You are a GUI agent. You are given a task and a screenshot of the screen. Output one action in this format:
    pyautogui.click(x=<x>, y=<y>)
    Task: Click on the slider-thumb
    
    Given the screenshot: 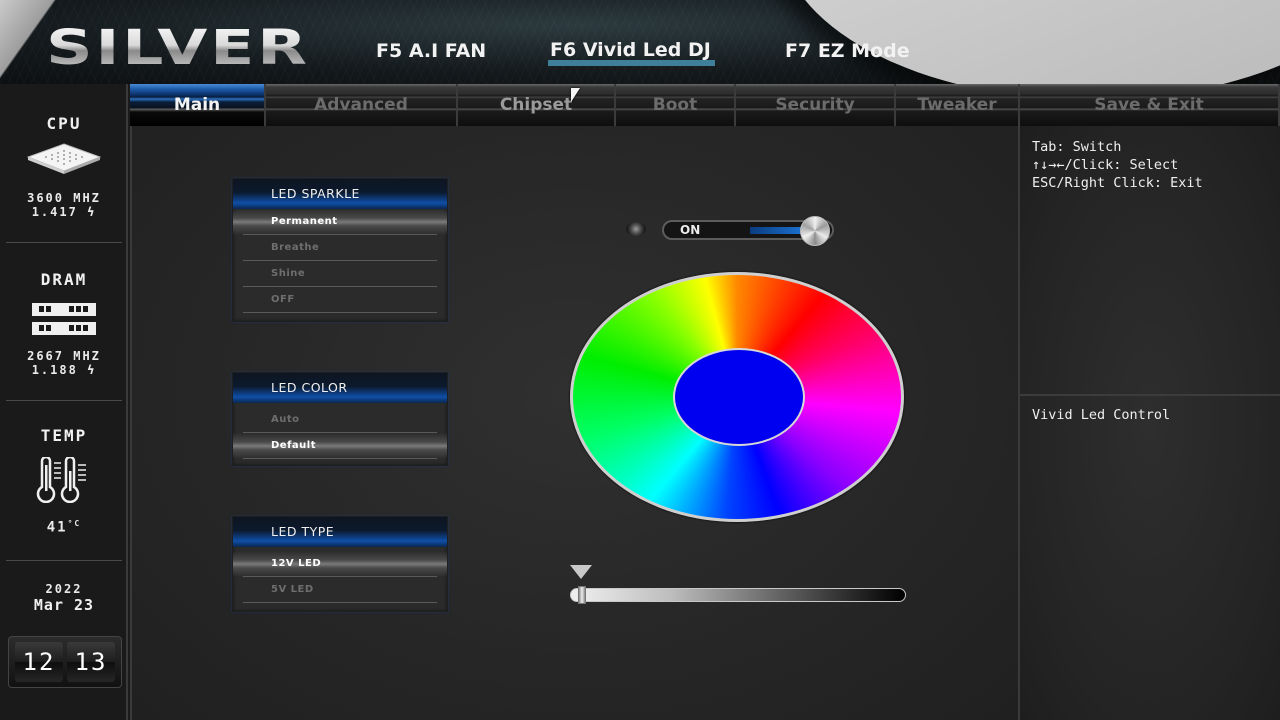 What is the action you would take?
    pyautogui.click(x=581, y=595)
    